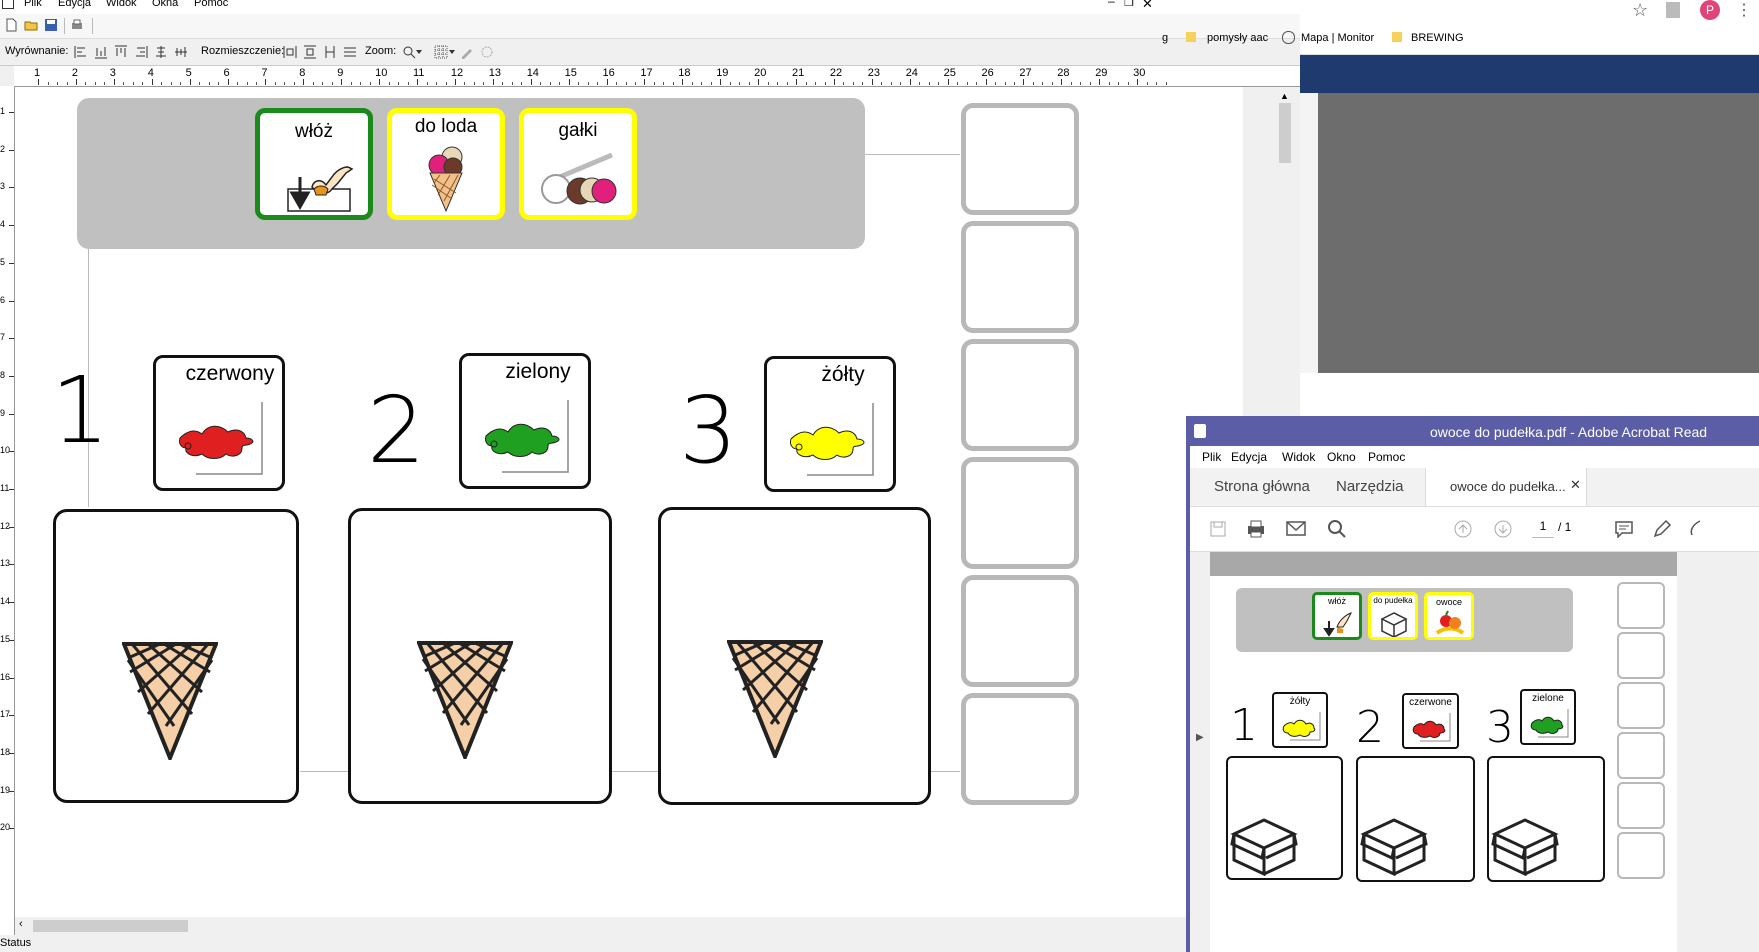 Image resolution: width=1759 pixels, height=952 pixels. Describe the element at coordinates (1337, 38) in the screenshot. I see `bookmark-mapa: Mapa | Monitor` at that location.